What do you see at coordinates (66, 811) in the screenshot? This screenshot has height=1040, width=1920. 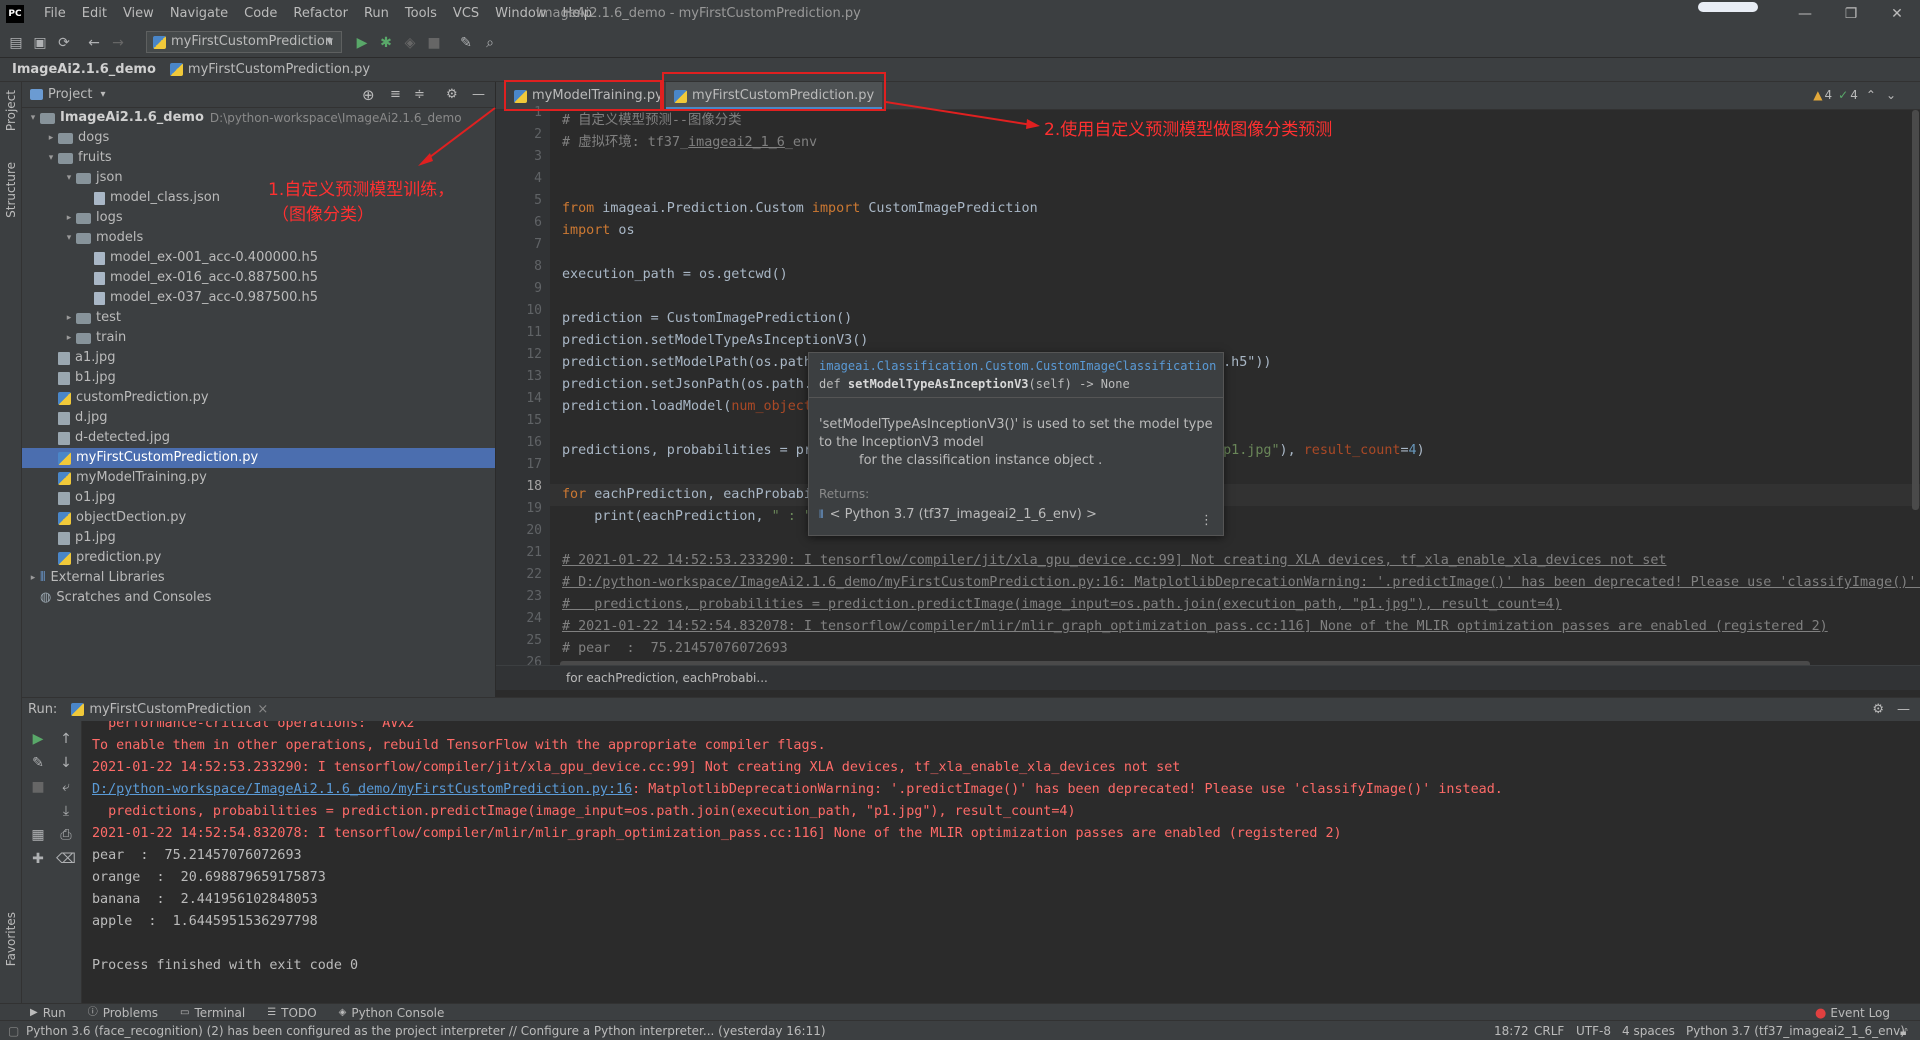 I see `scroll-to-end-icon: ⤓` at bounding box center [66, 811].